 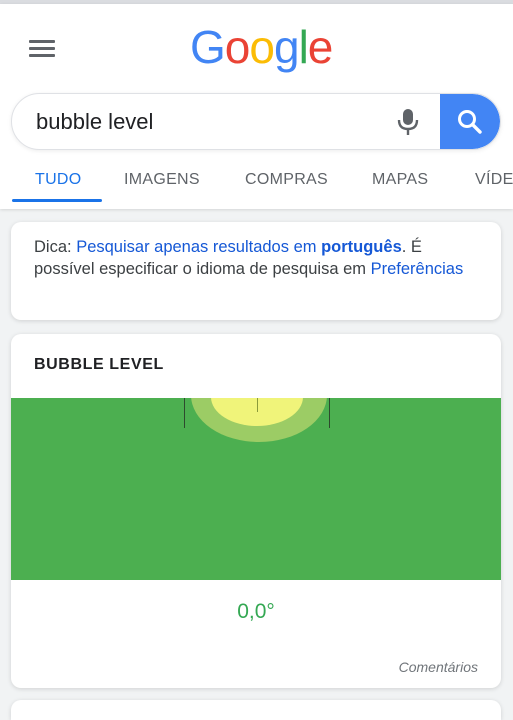 I want to click on next-result-card, so click(x=256, y=710).